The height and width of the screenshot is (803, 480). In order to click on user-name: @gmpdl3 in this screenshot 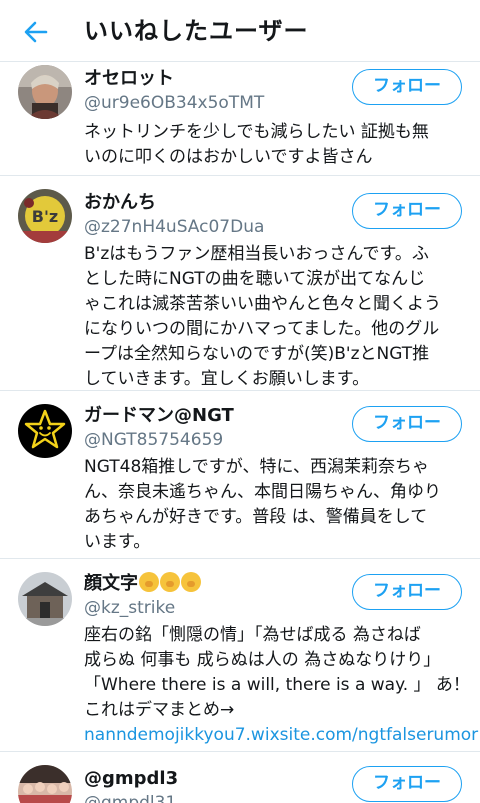, I will do `click(131, 779)`.